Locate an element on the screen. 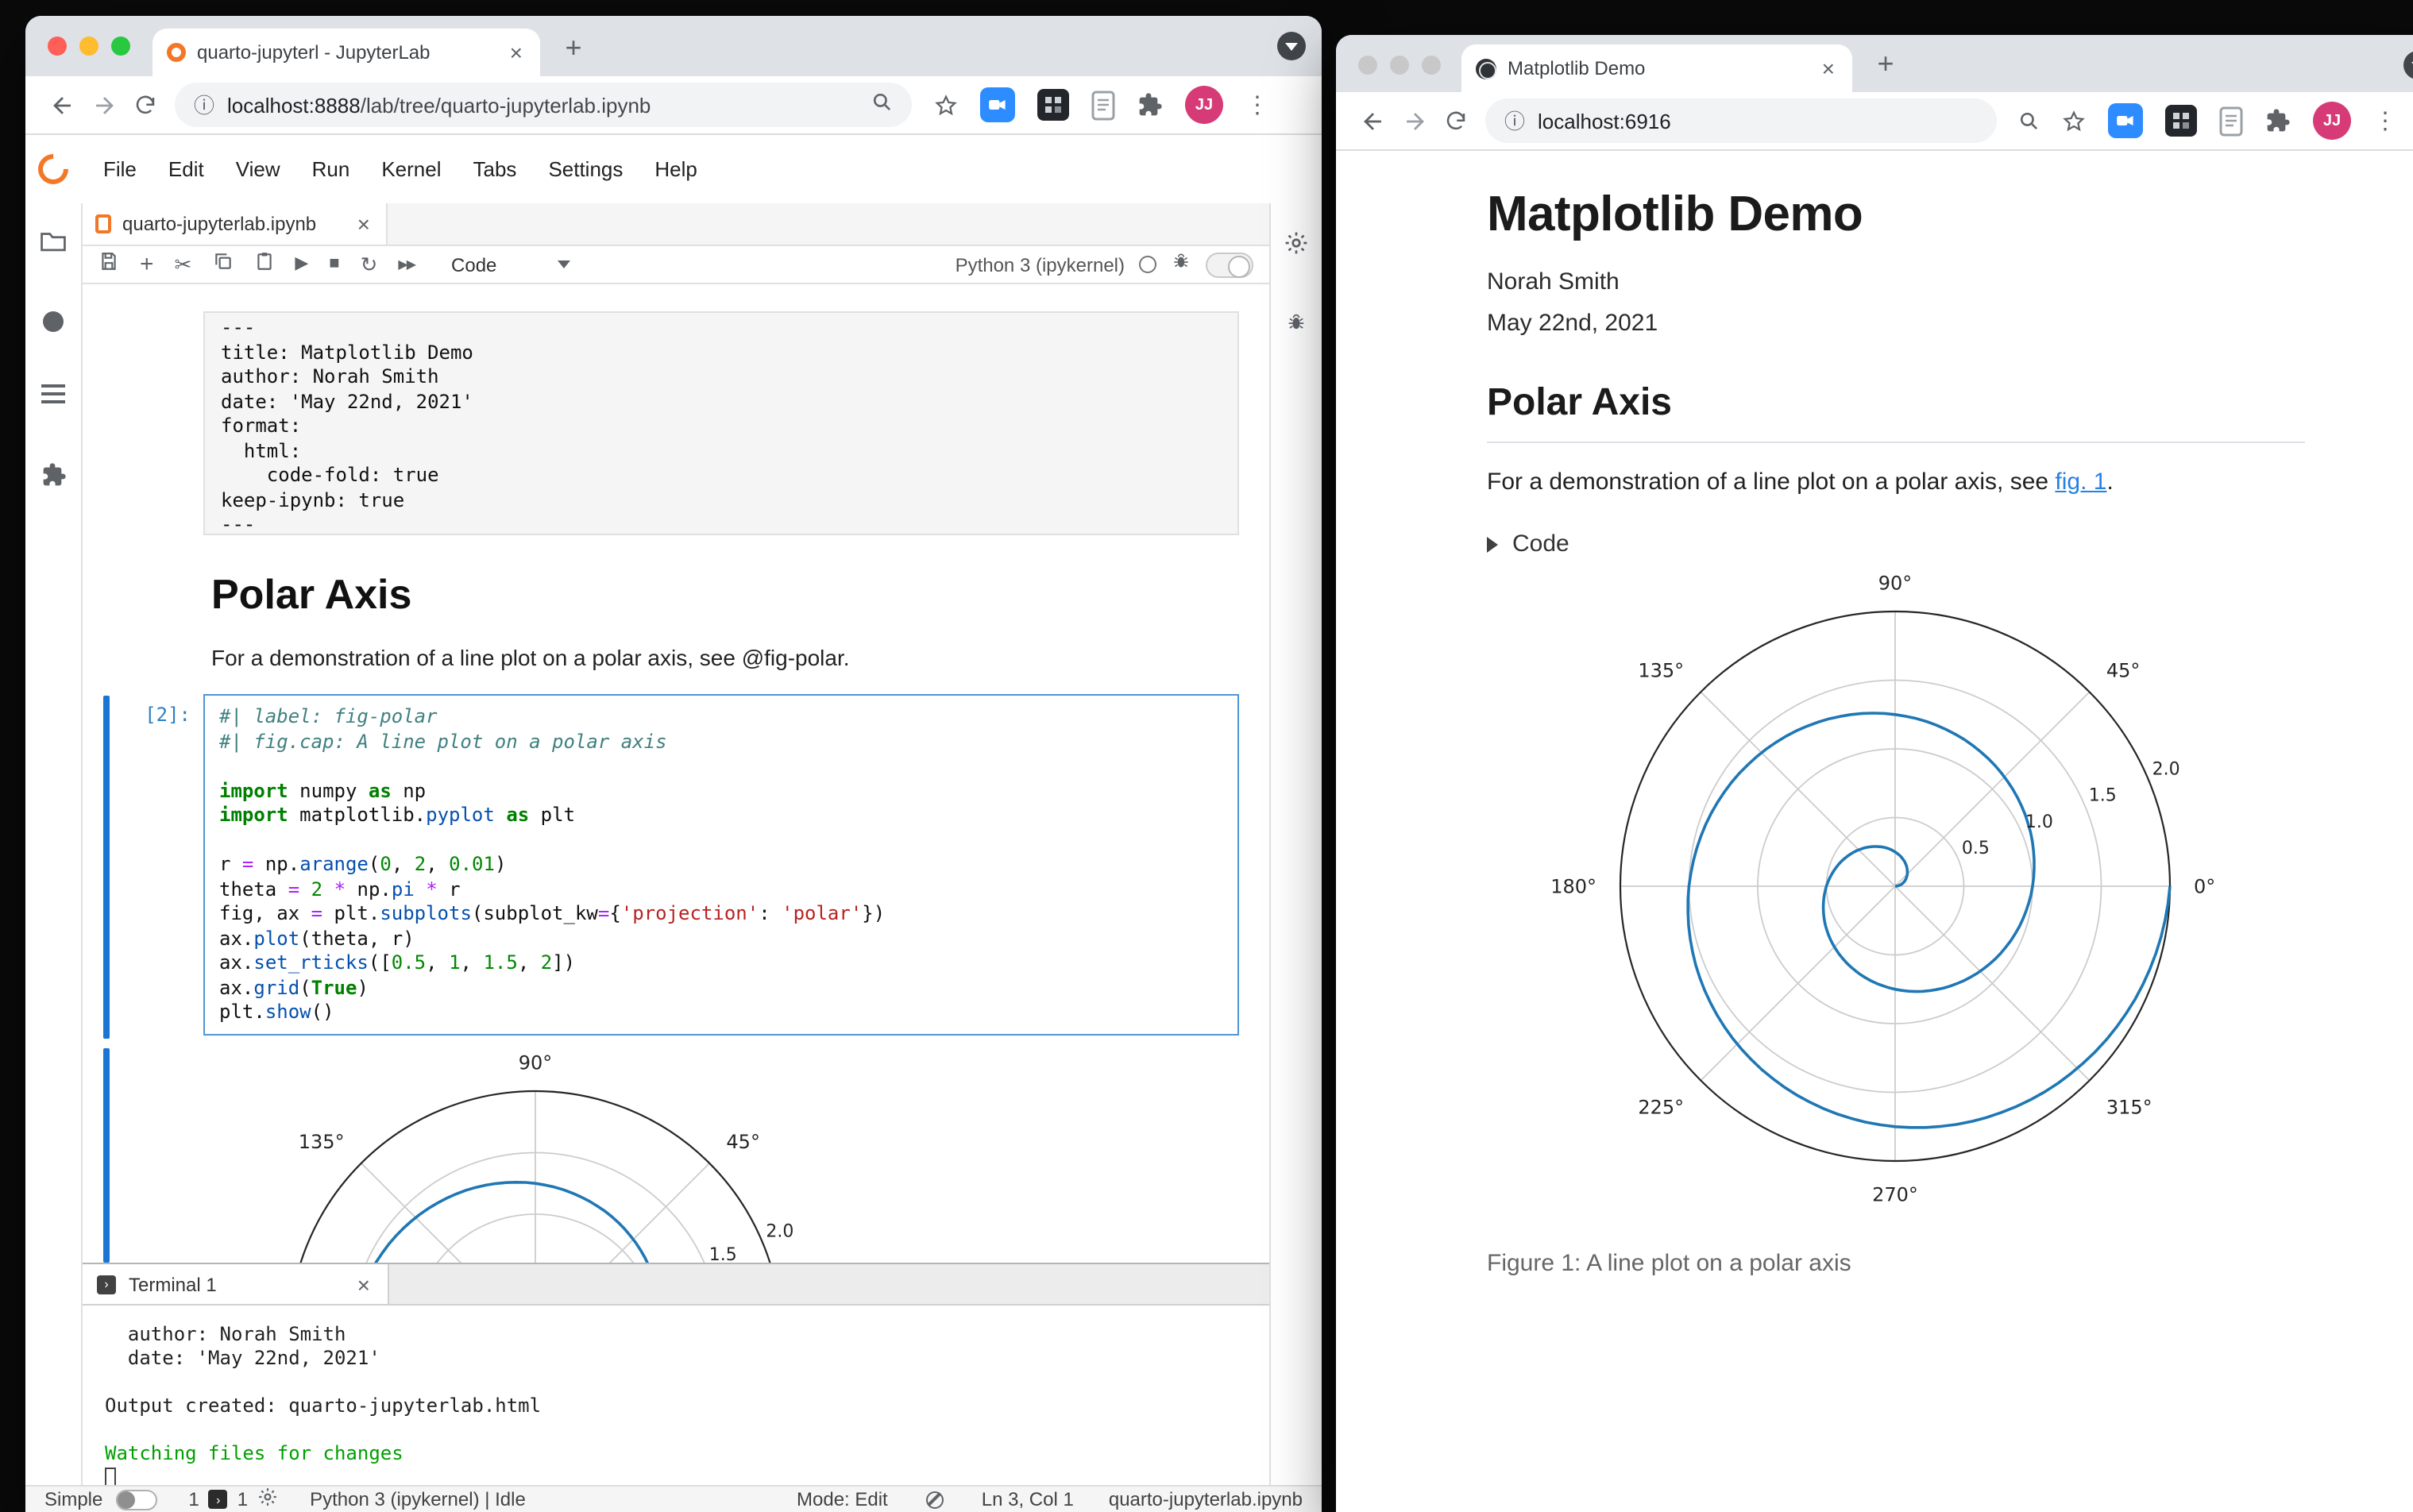  save-button is located at coordinates (108, 264).